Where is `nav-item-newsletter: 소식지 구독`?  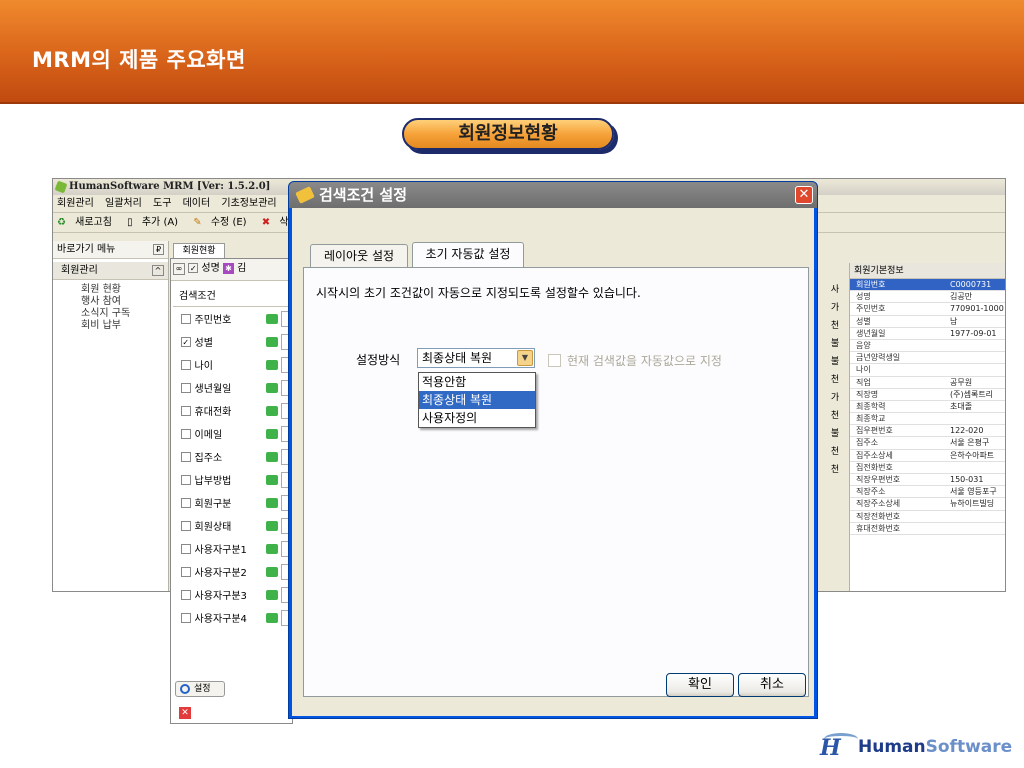
nav-item-newsletter: 소식지 구독 is located at coordinates (110, 314).